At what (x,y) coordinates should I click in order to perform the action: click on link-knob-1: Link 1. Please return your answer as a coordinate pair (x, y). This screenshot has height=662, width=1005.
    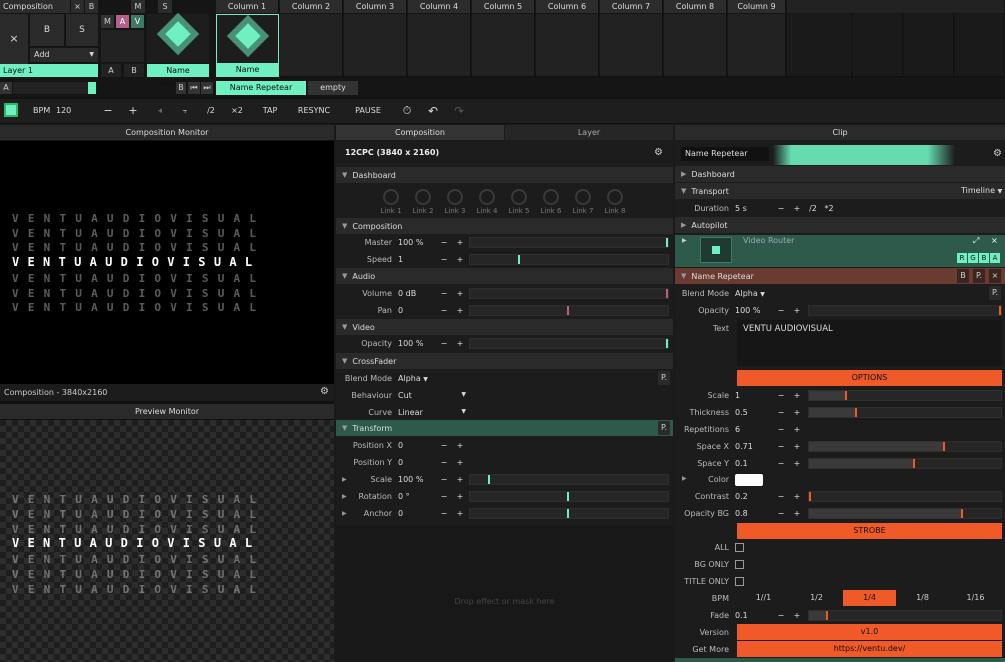
    Looking at the image, I should click on (391, 202).